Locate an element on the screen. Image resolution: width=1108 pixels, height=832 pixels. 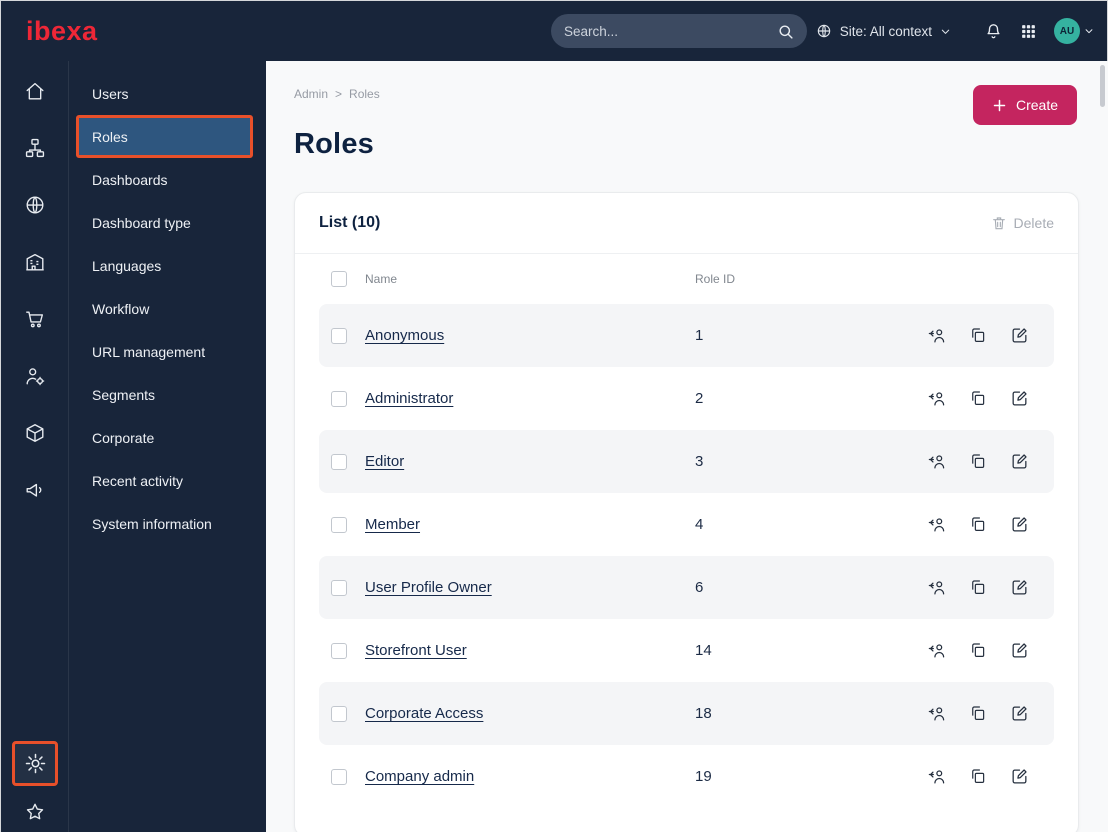
role-id-value: 3 is located at coordinates (699, 461).